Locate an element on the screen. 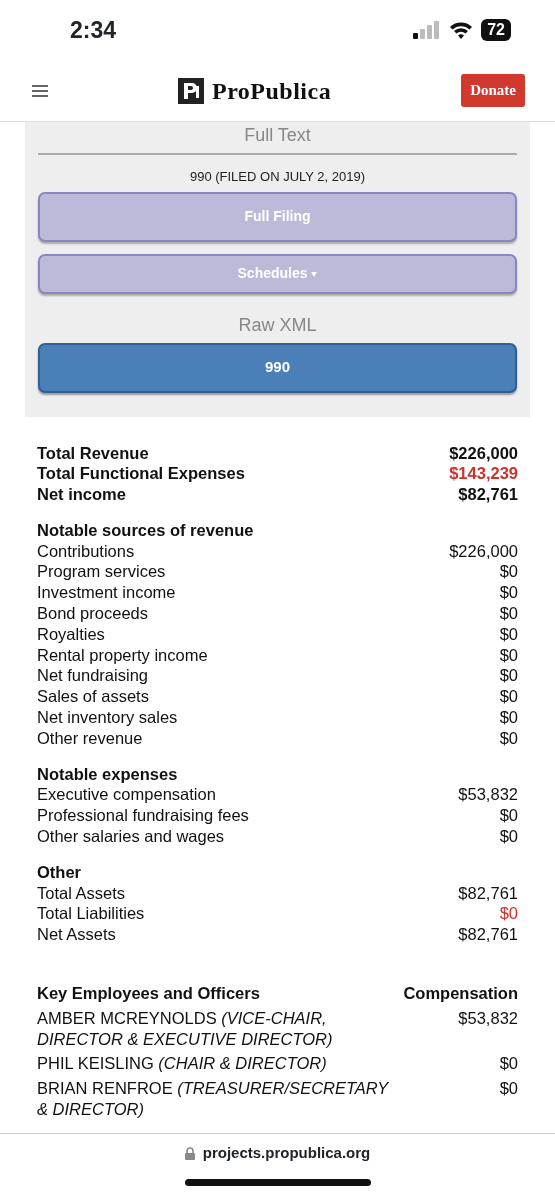 Image resolution: width=555 pixels, height=1200 pixels. row-label: Net fundraising is located at coordinates (92, 676).